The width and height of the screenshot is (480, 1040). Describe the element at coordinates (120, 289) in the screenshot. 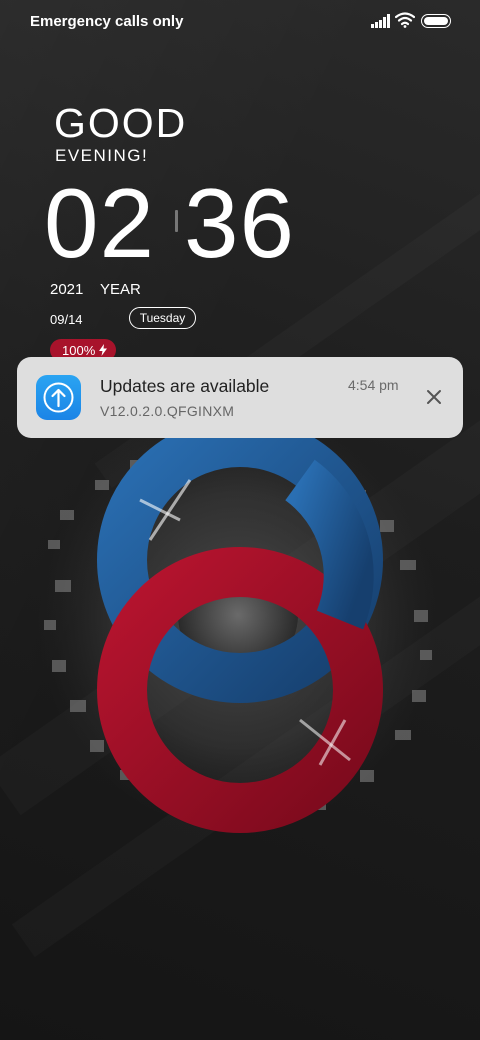

I see `year-label: YEAR` at that location.